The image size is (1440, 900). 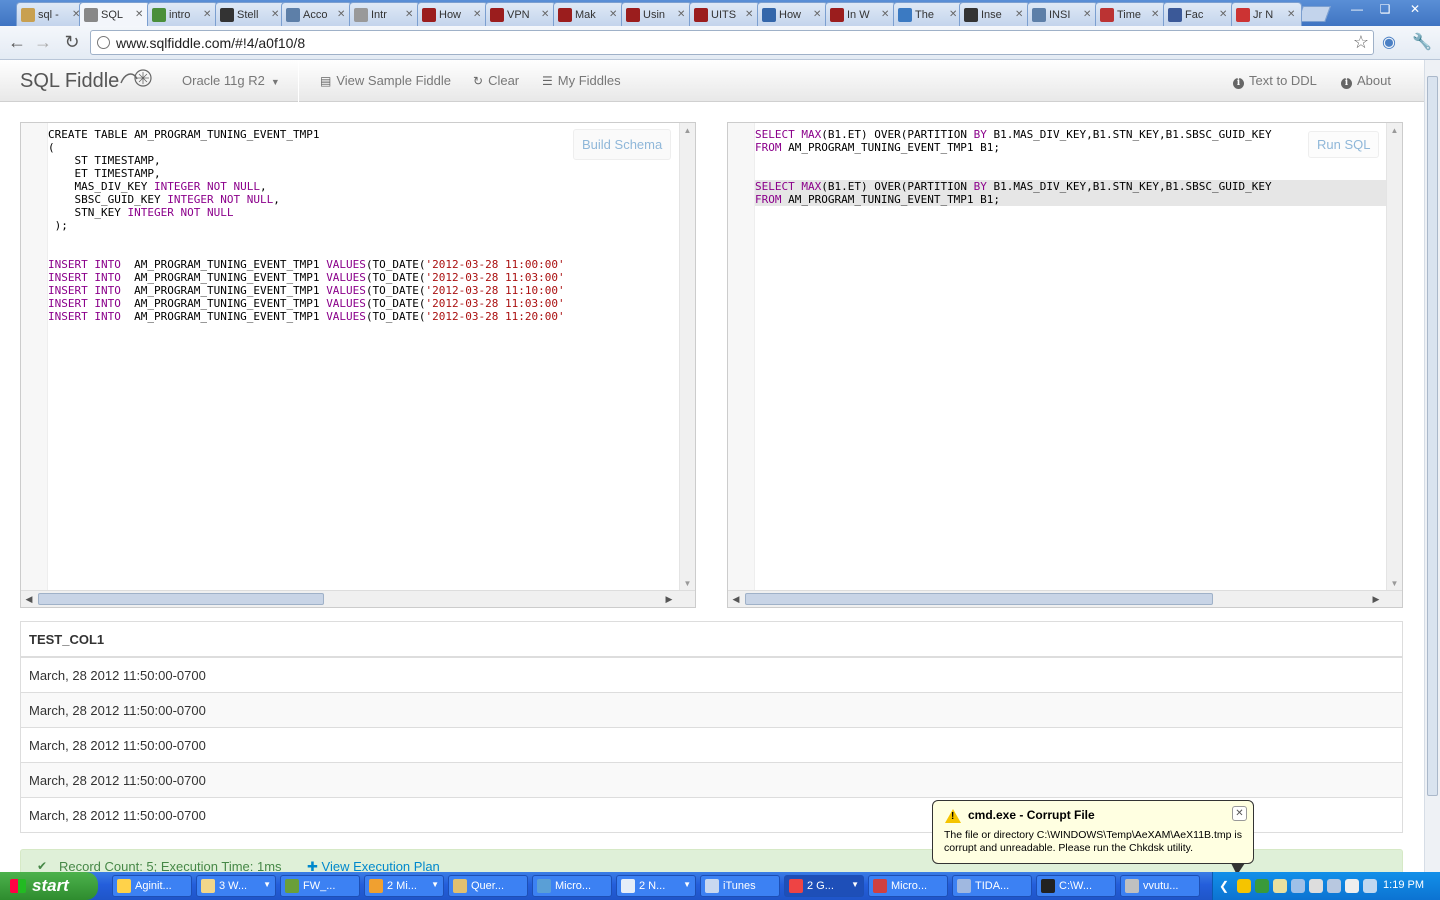 I want to click on code-line: 4 ET TIMESTAMP,, so click(x=363, y=173).